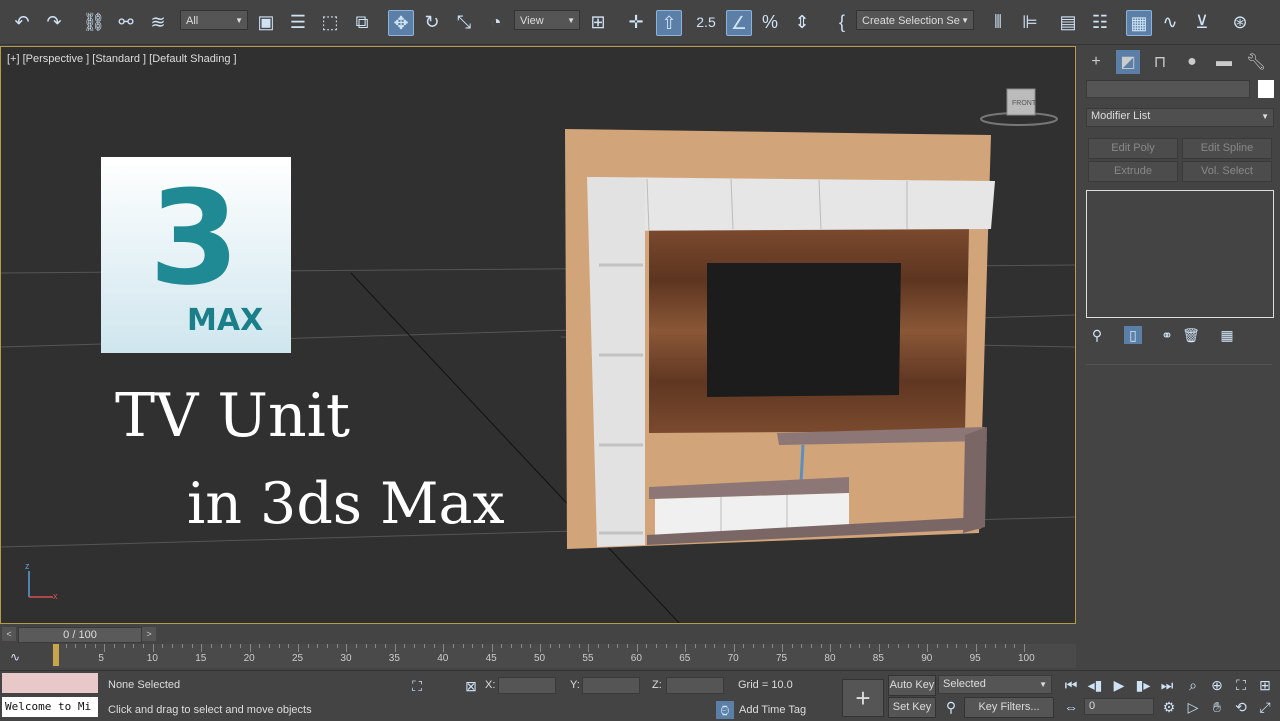 This screenshot has height=721, width=1280. Describe the element at coordinates (1095, 685) in the screenshot. I see `previous-frame-icon: ◂▮` at that location.